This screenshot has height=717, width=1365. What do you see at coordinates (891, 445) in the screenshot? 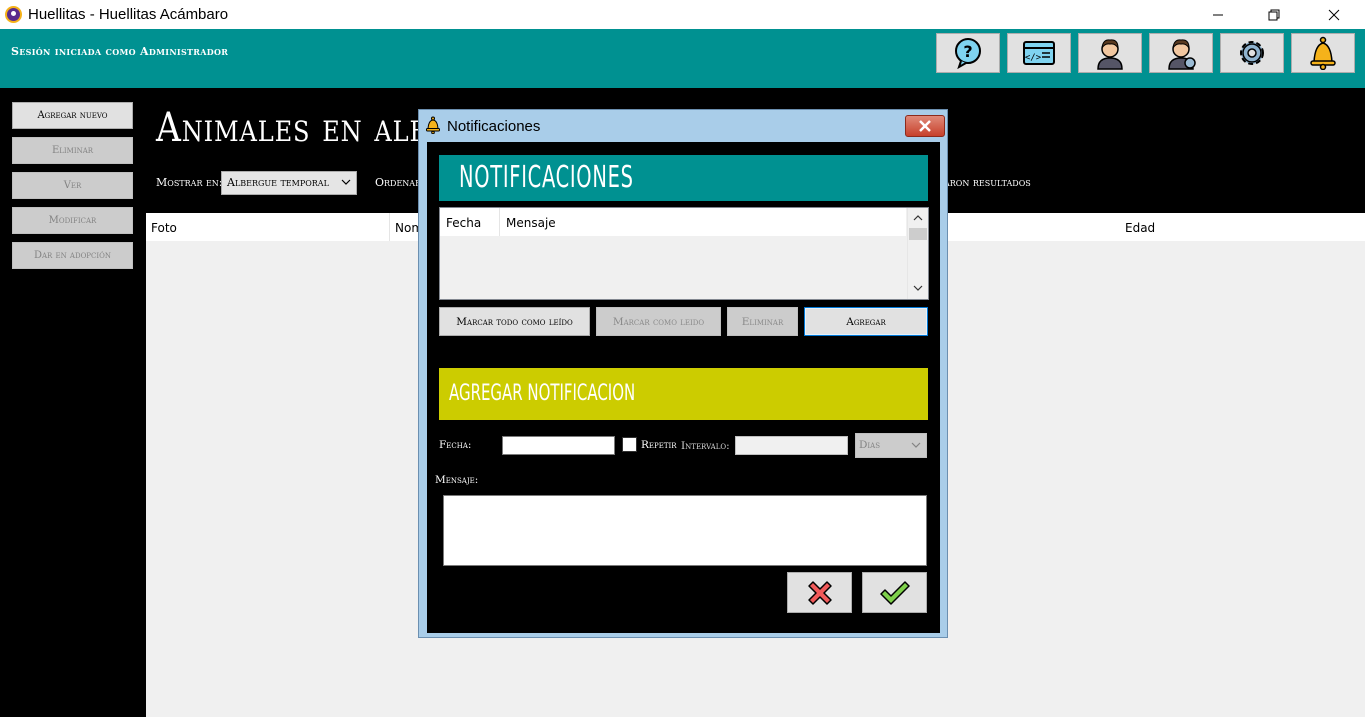
I see `interval-unit-select: Dias` at bounding box center [891, 445].